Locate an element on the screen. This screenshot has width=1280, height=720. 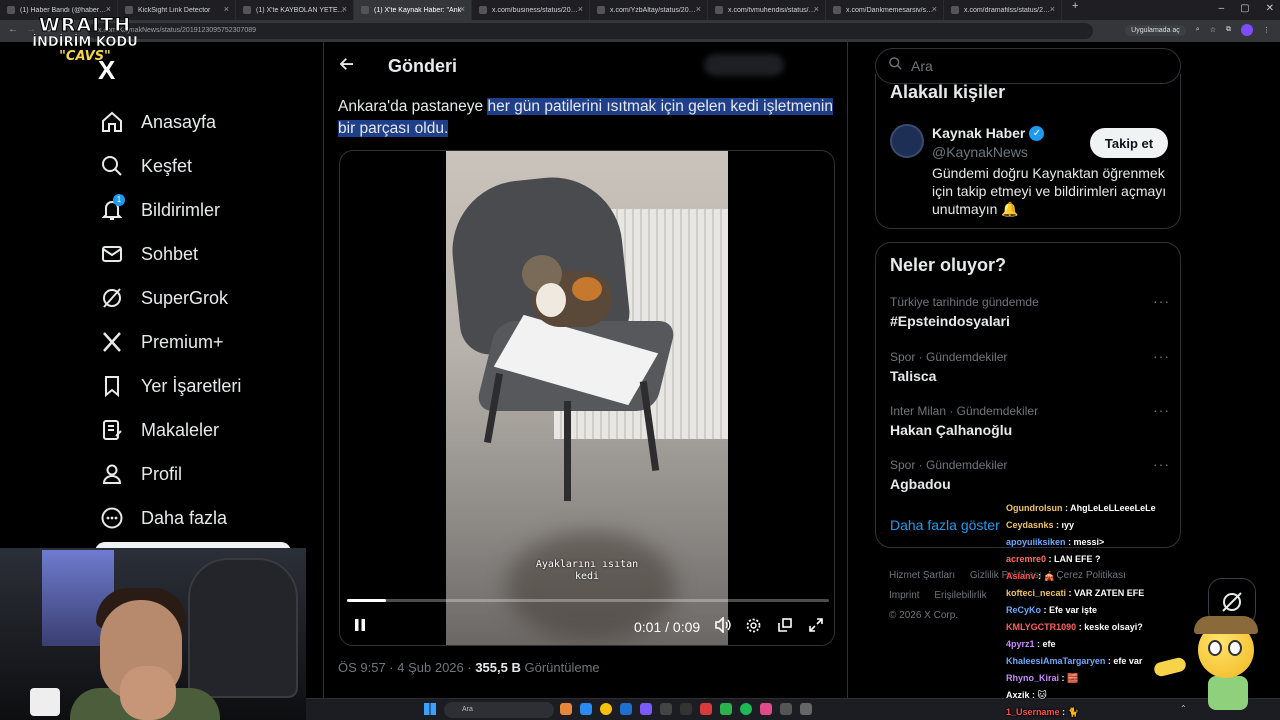
open-in-app-button: Uygulamada aç is located at coordinates (1155, 30).